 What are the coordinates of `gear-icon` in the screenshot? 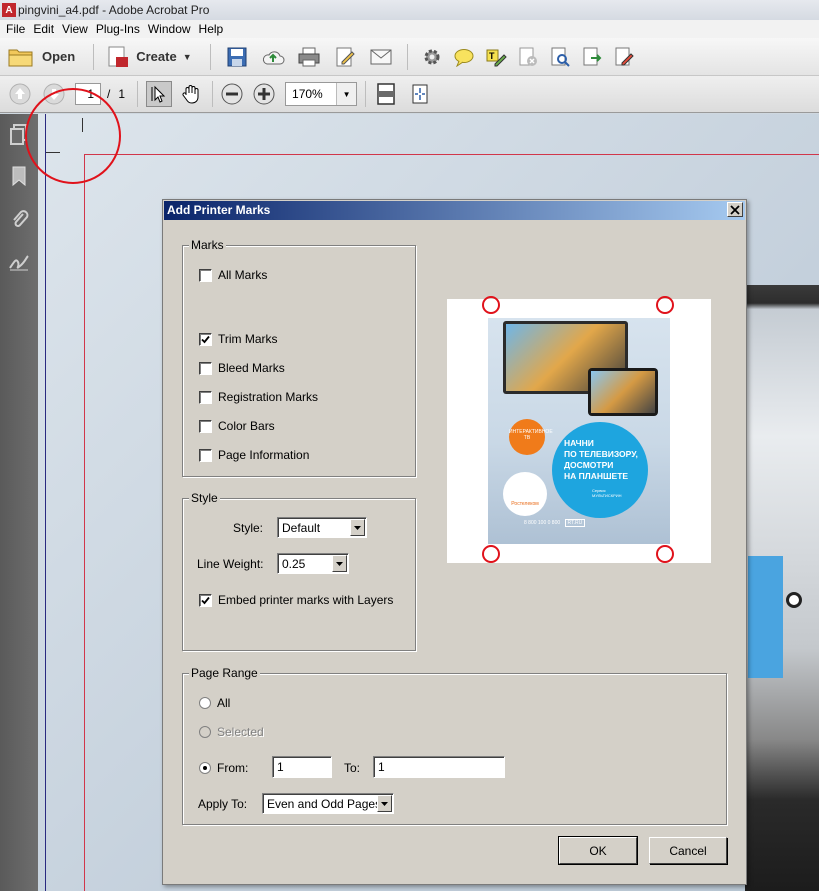 It's located at (432, 57).